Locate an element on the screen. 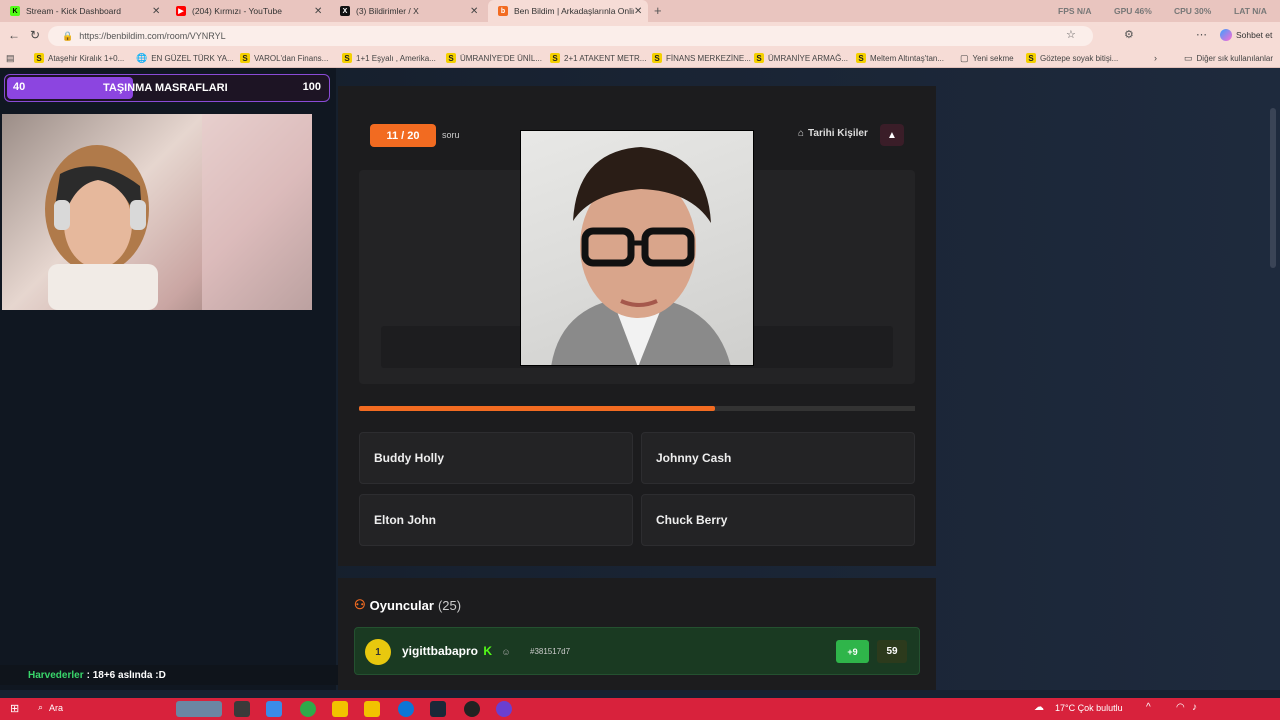 The width and height of the screenshot is (1280, 720). taskbar-search-label: Ara is located at coordinates (56, 707).